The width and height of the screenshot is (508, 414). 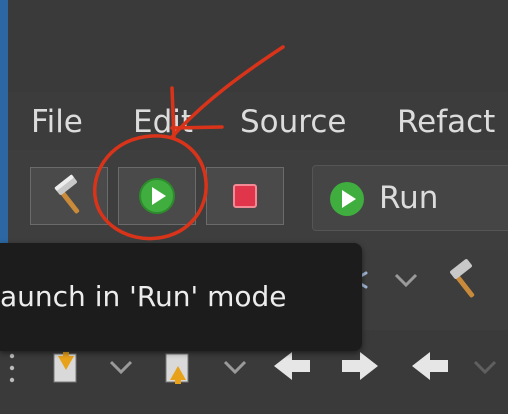 What do you see at coordinates (197, 127) in the screenshot?
I see `annotation-arrow-head-horizontal` at bounding box center [197, 127].